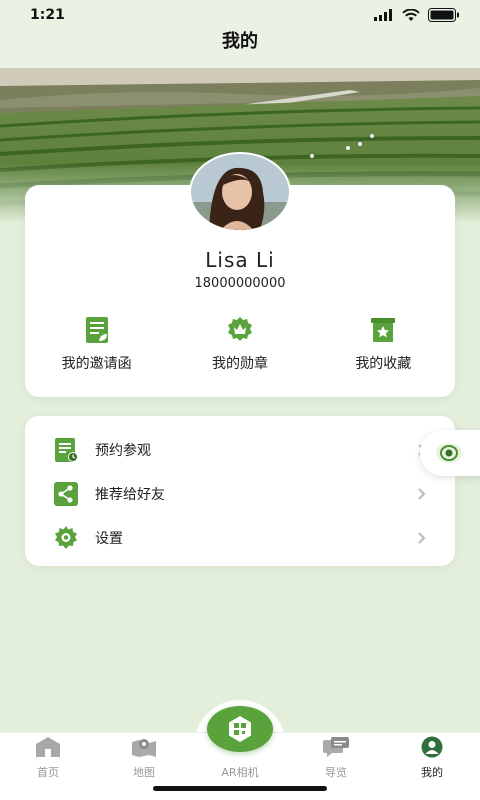 This screenshot has width=480, height=800. I want to click on tab-label-profile: 我的, so click(432, 772).